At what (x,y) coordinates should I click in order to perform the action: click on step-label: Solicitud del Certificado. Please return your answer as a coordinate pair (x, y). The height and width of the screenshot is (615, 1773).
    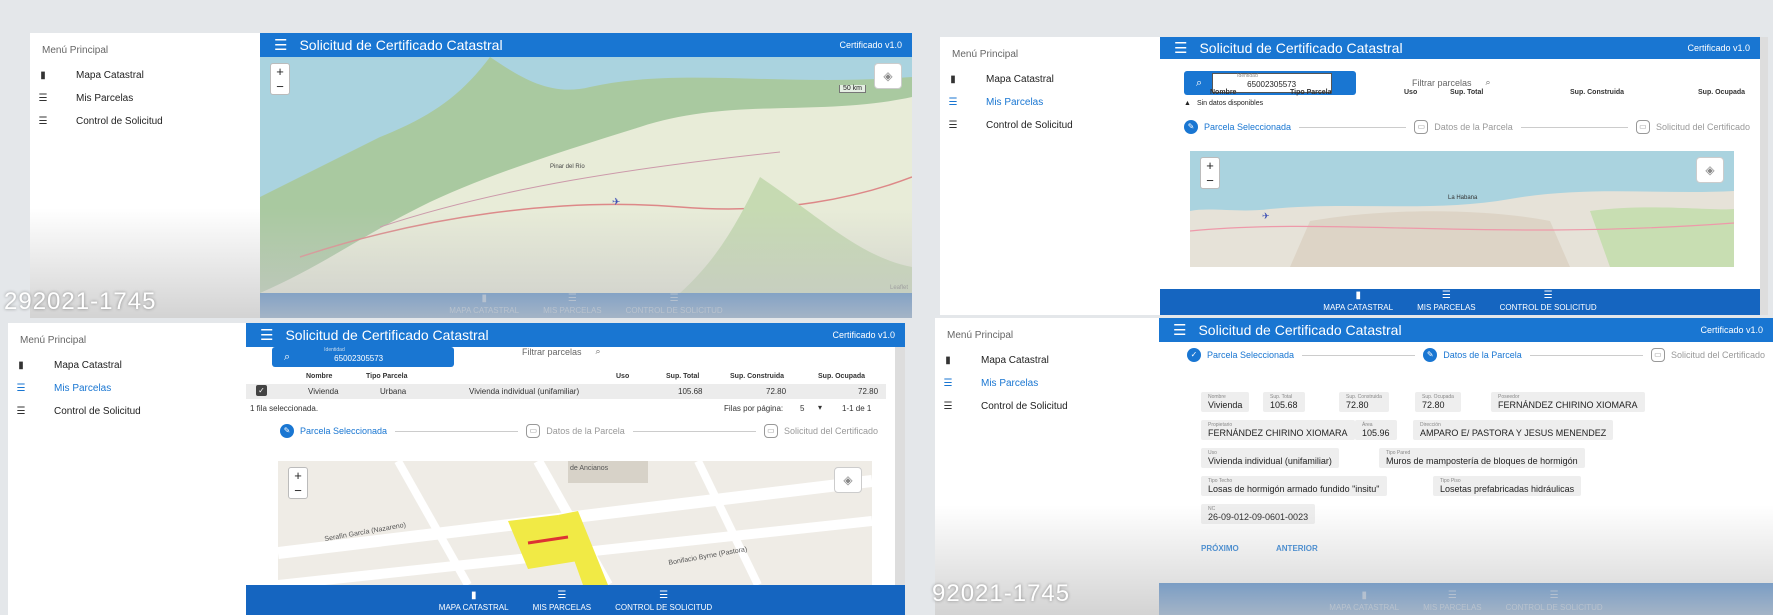
    Looking at the image, I should click on (1718, 355).